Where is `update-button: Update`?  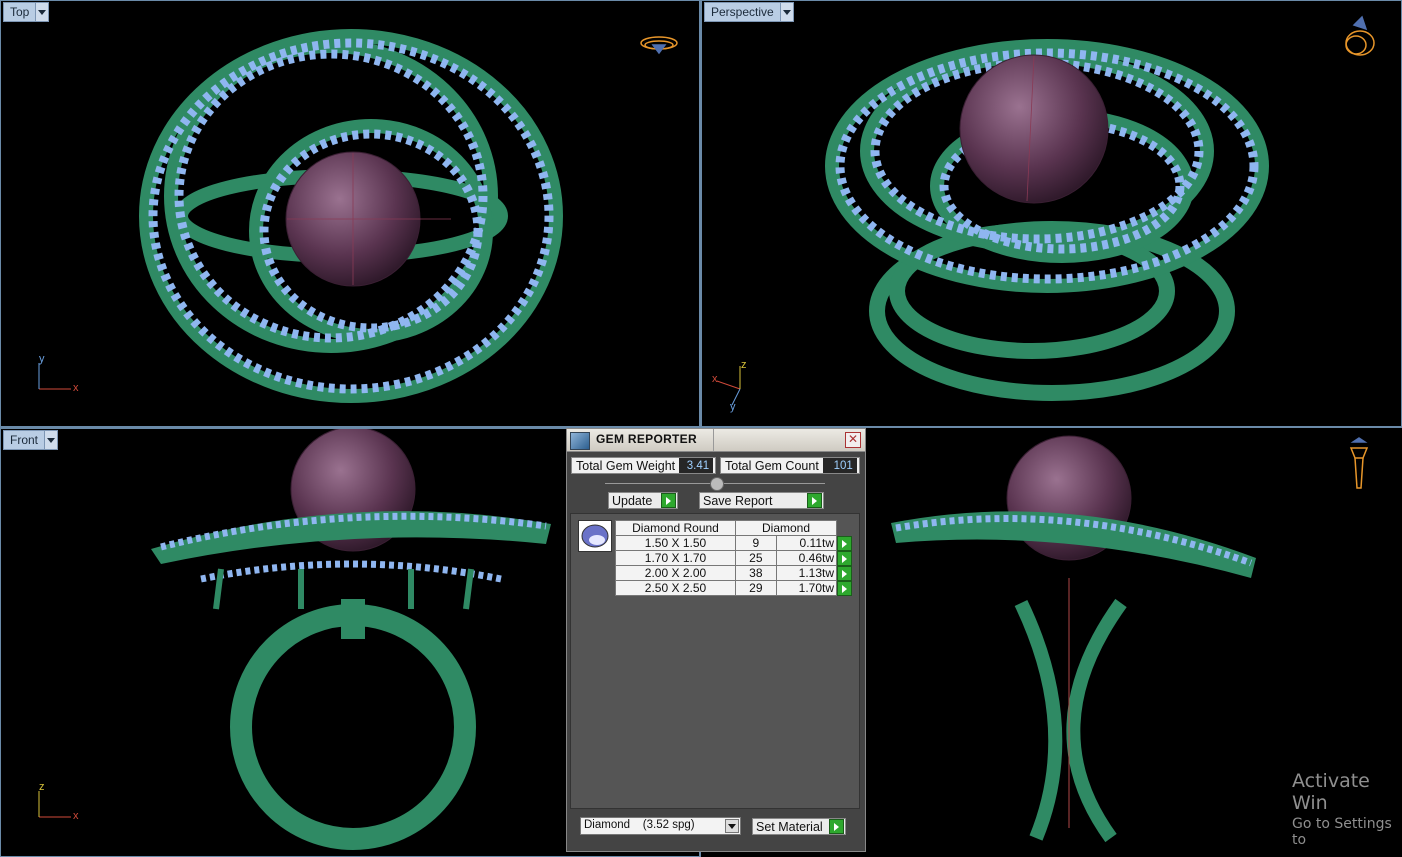 update-button: Update is located at coordinates (643, 500).